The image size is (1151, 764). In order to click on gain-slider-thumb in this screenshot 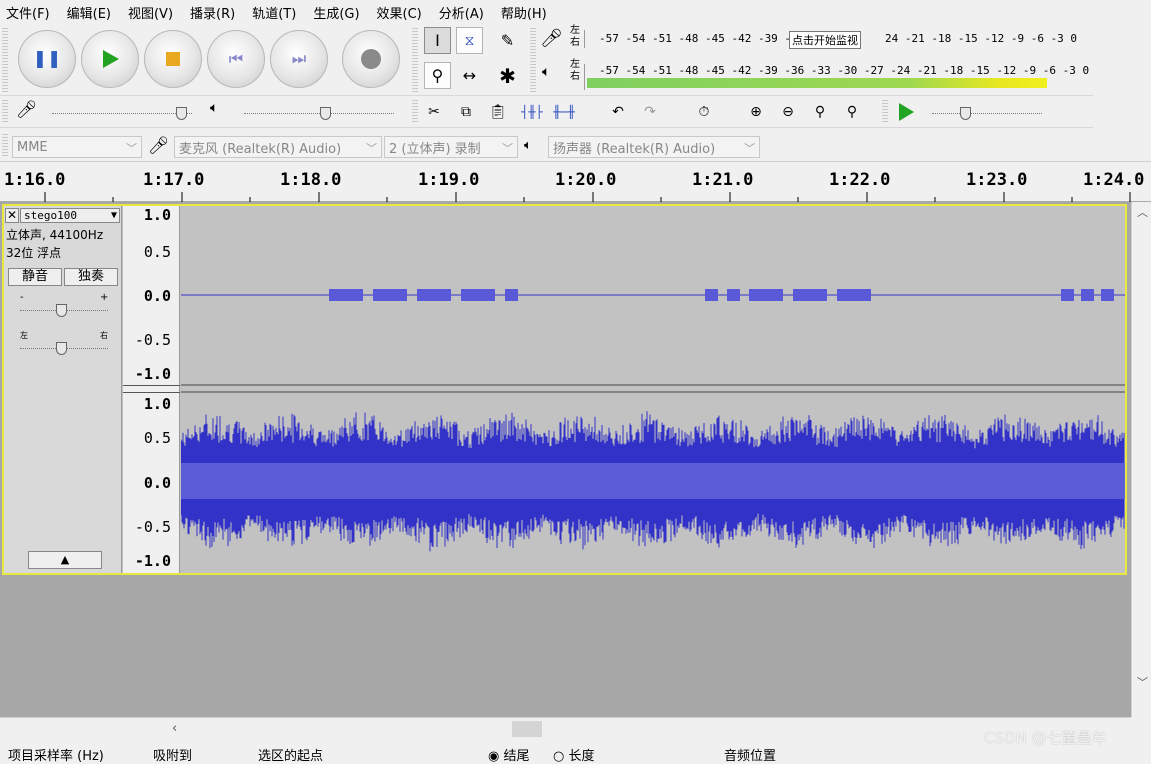, I will do `click(61, 310)`.